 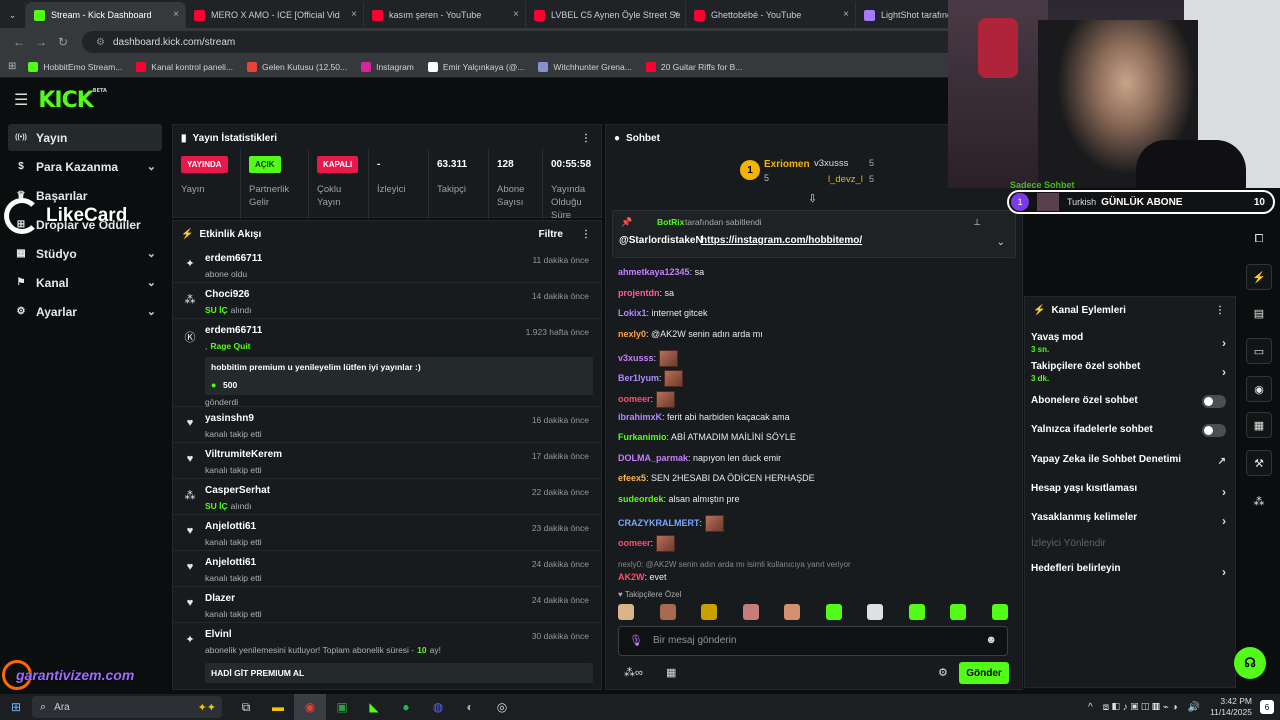 I want to click on pinned-by-user: BotRix, so click(x=670, y=222).